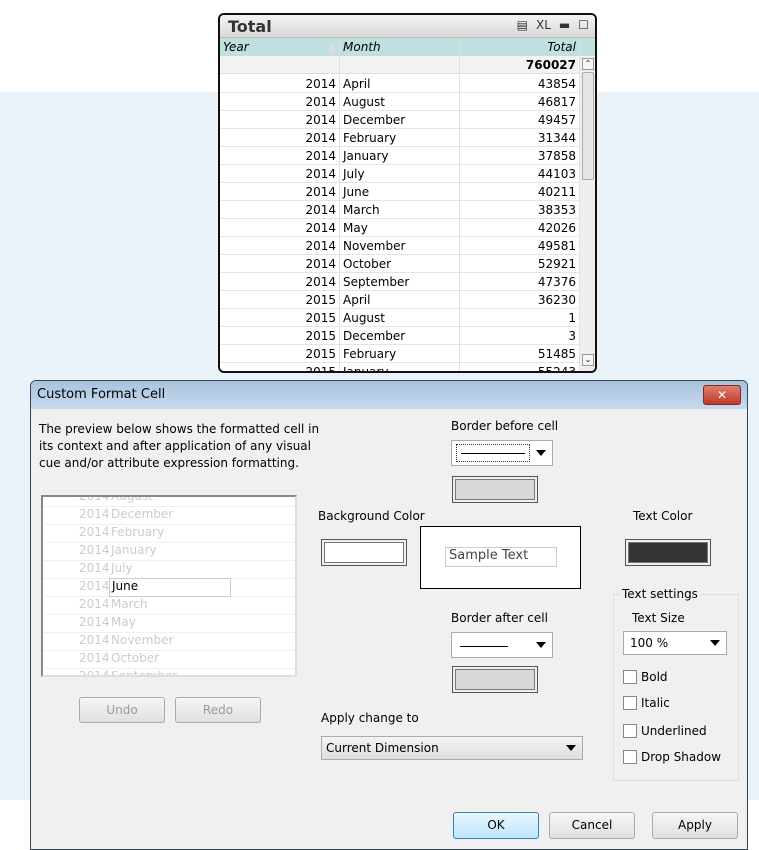 This screenshot has width=759, height=850. Describe the element at coordinates (665, 731) in the screenshot. I see `underlined-checkbox: Underlined` at that location.